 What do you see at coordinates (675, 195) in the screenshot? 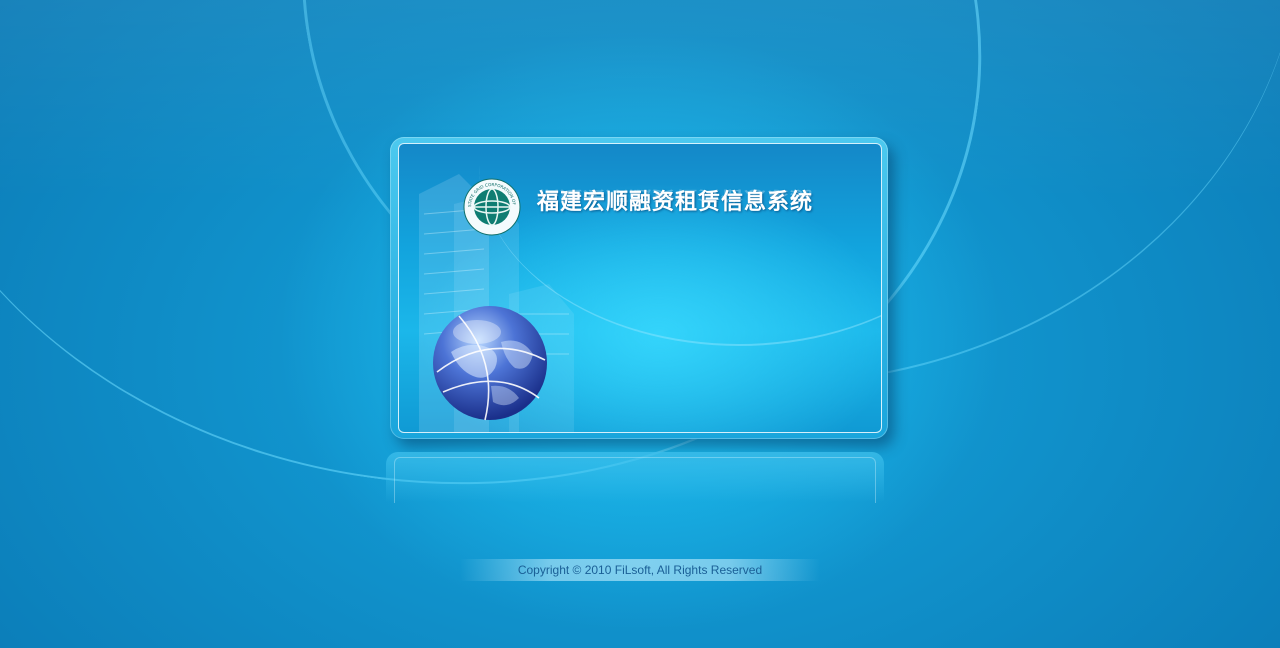
I see `system-title-reflection: 福建宏顺融资租赁信息系统` at bounding box center [675, 195].